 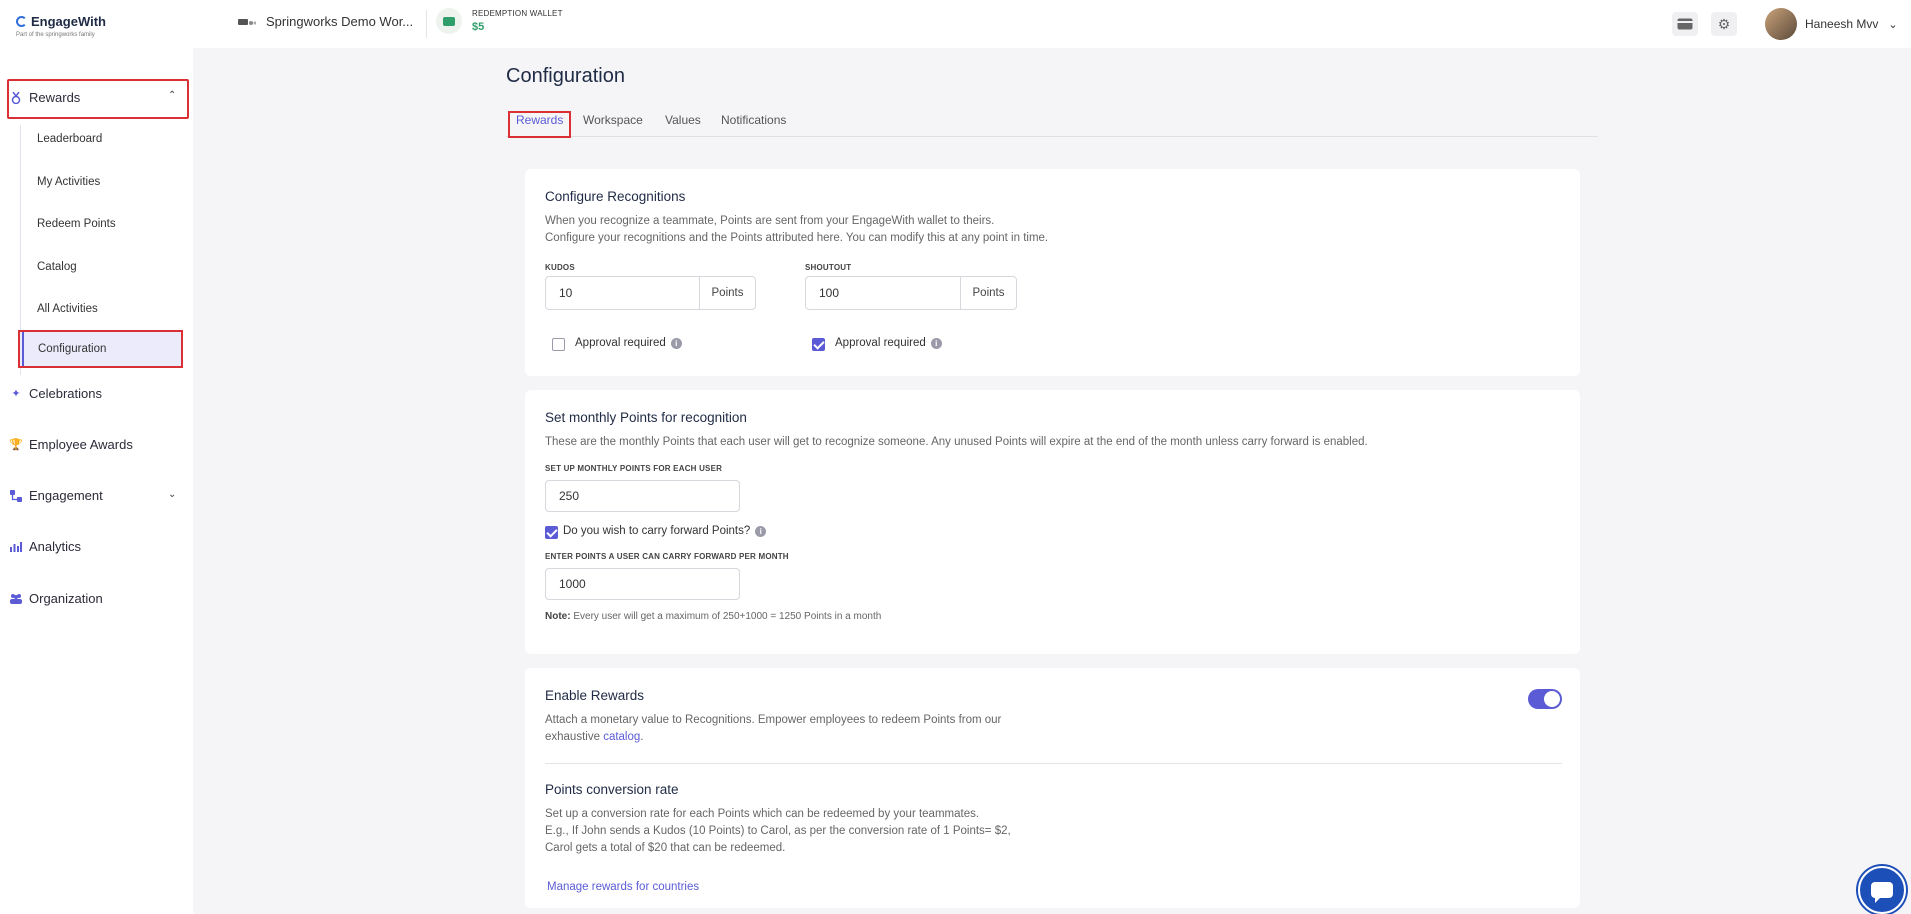 I want to click on party-popper-icon: ✦, so click(x=16, y=394).